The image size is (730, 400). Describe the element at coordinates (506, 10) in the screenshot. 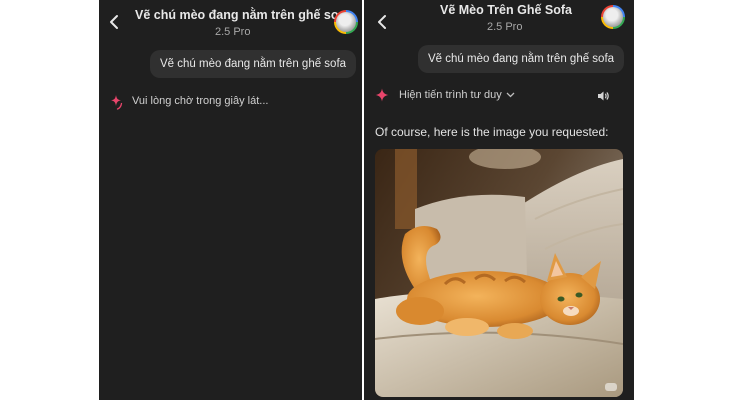

I see `chat-title: Vẽ Mèo Trên Ghế Sofa` at that location.